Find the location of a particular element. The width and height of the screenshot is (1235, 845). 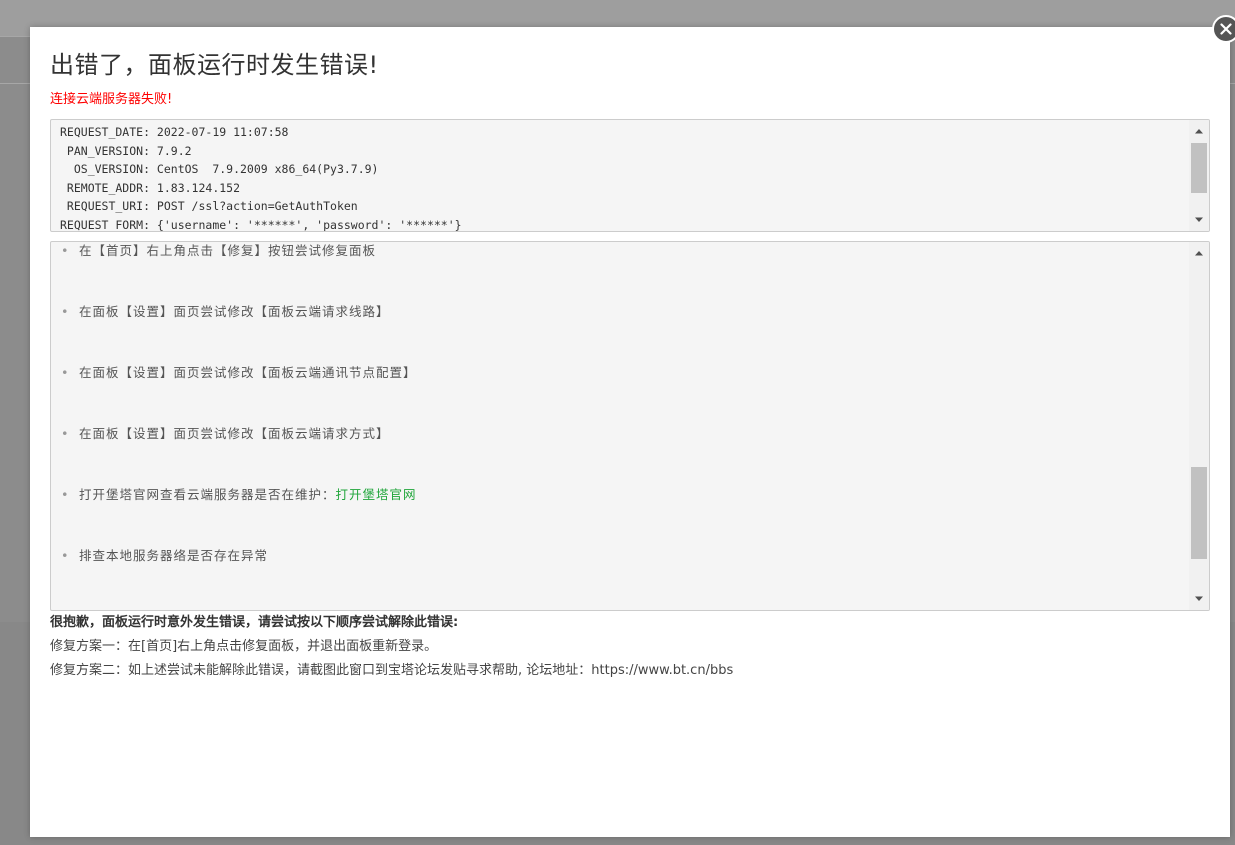

close-icon is located at coordinates (1226, 29).